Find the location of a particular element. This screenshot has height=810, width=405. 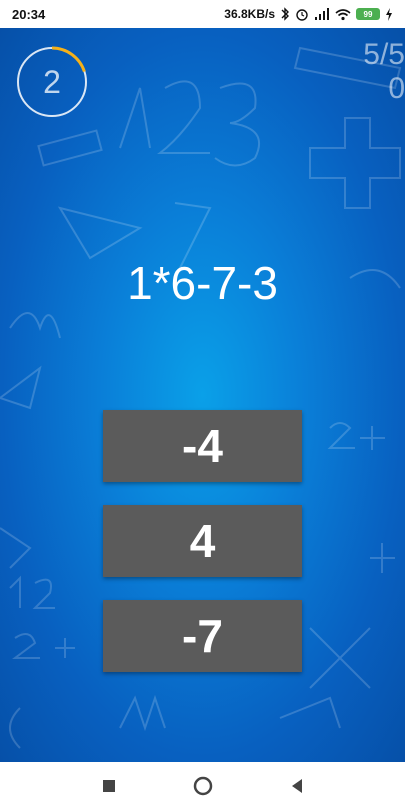

network-speed: 36.8KB/s is located at coordinates (249, 14).